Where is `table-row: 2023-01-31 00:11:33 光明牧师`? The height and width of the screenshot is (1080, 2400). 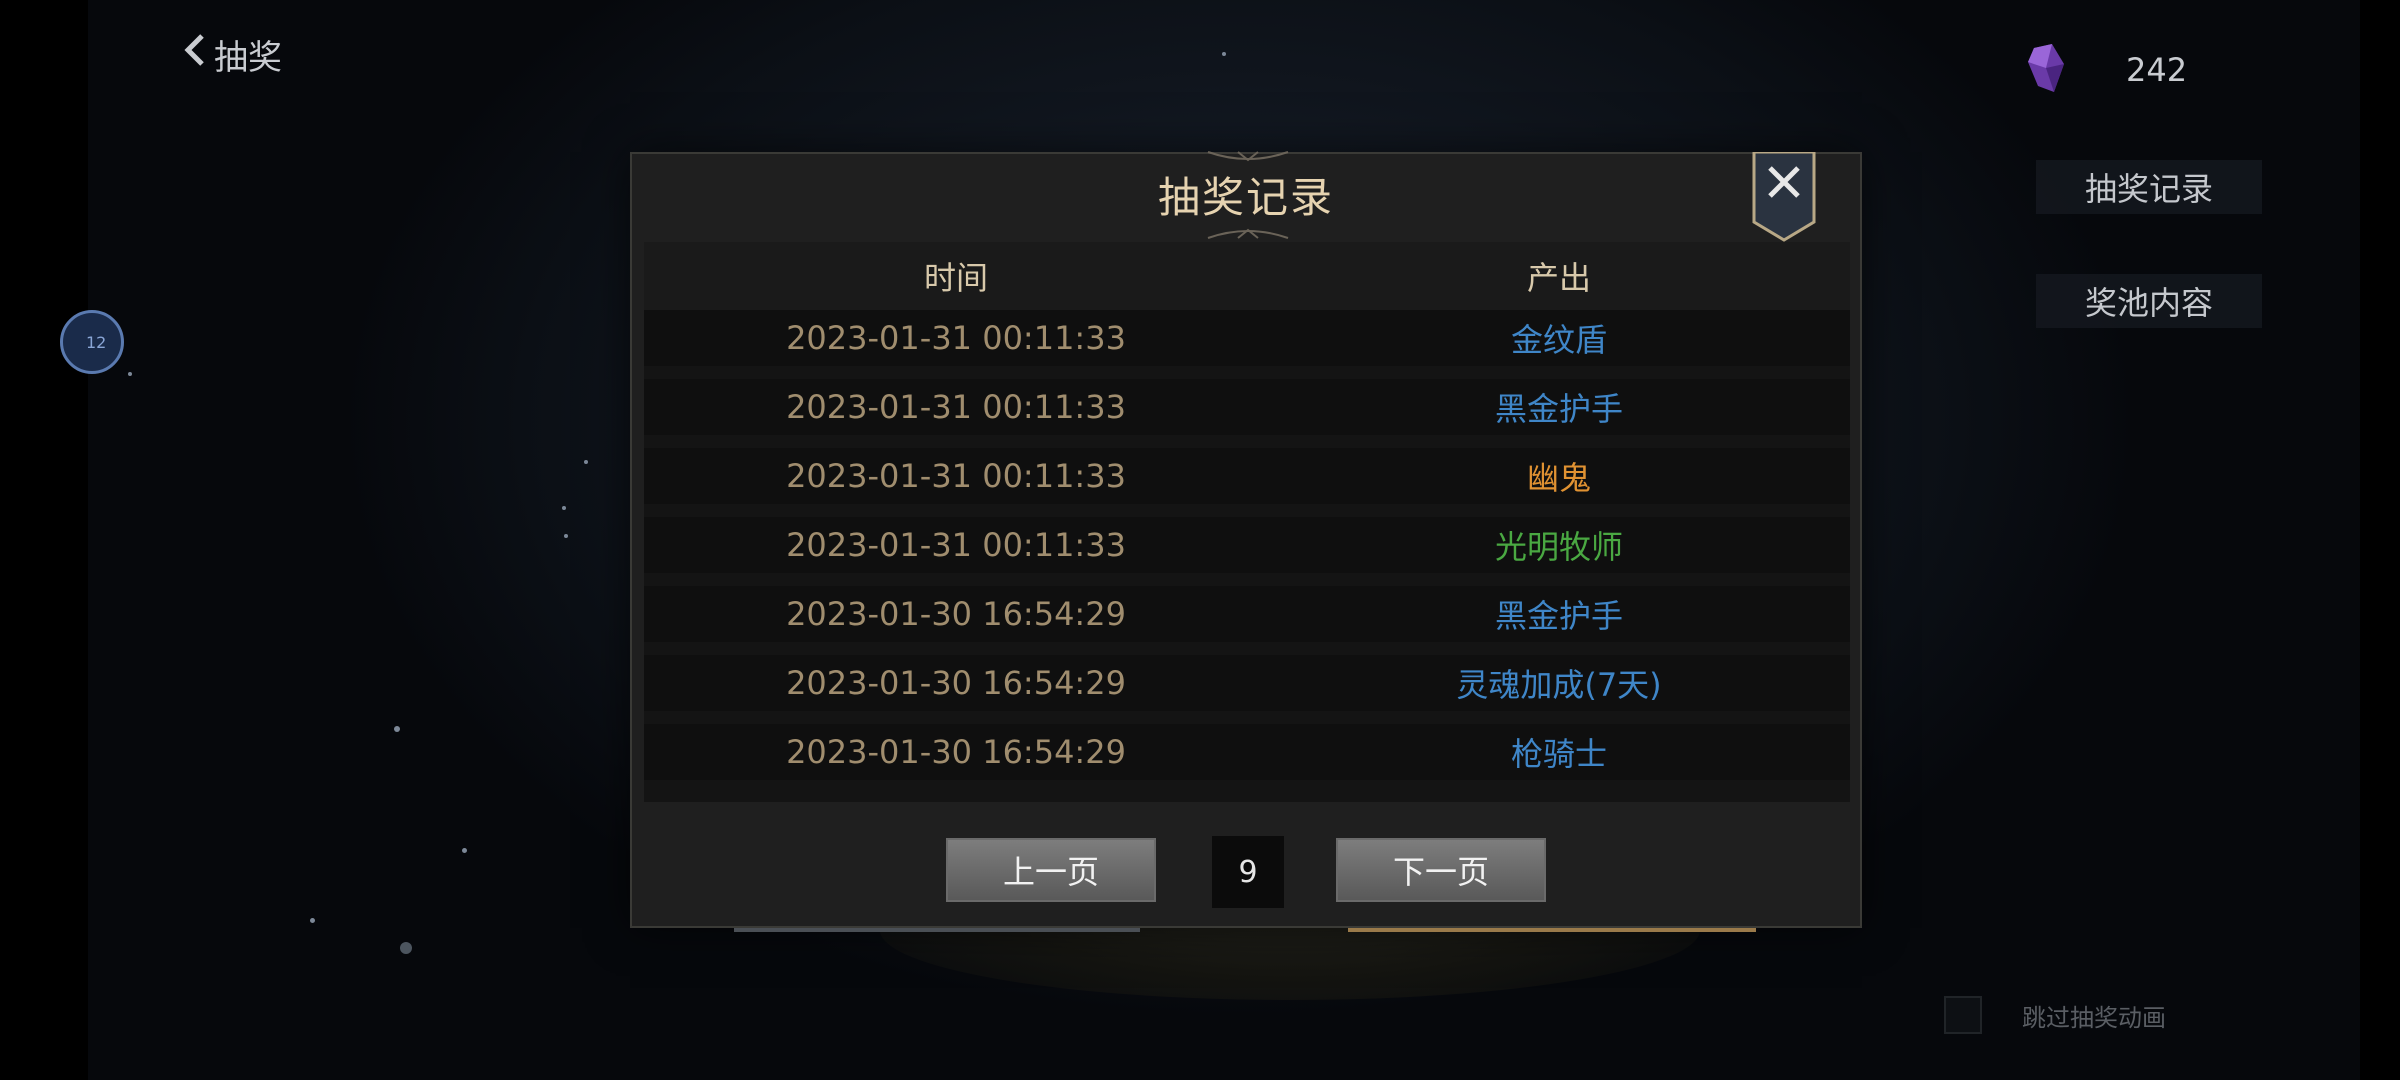 table-row: 2023-01-31 00:11:33 光明牧师 is located at coordinates (1247, 545).